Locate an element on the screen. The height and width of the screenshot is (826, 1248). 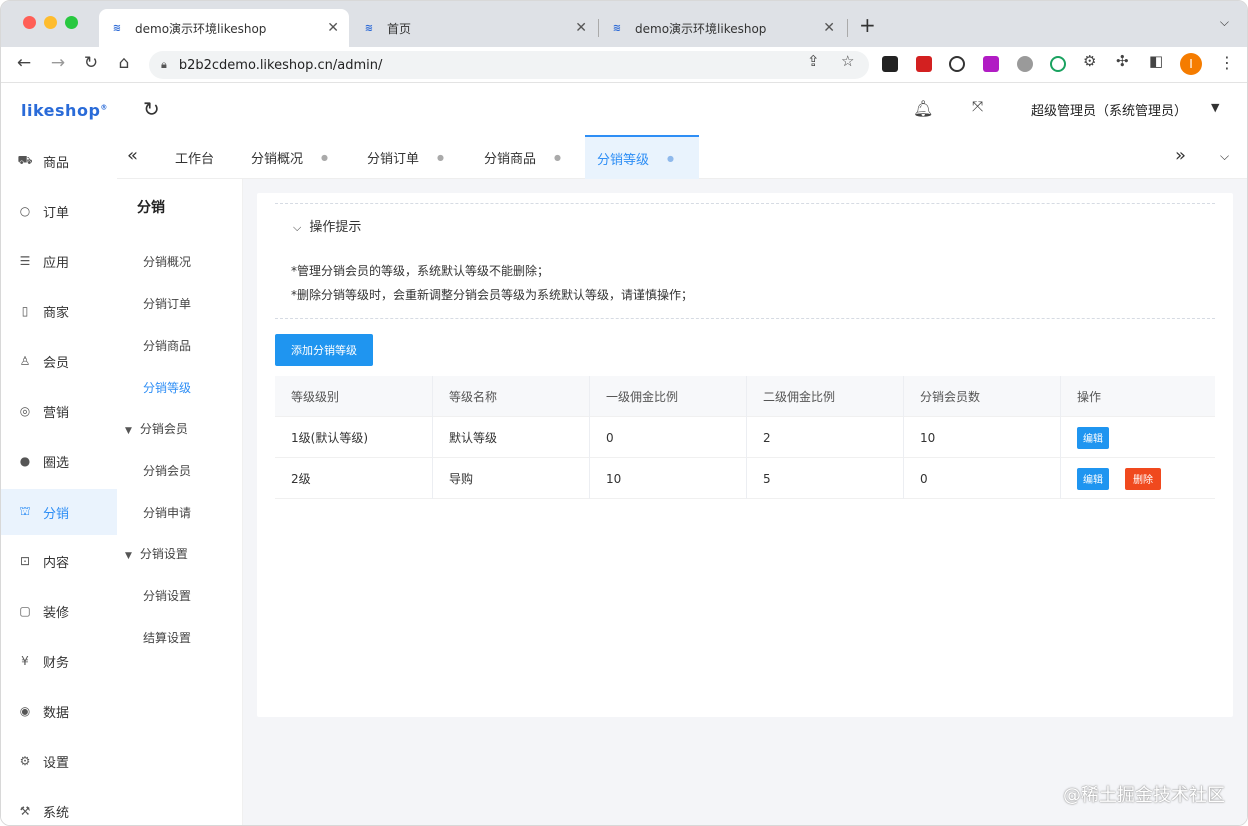
cell-actions: 编辑 is located at coordinates (1084, 437).